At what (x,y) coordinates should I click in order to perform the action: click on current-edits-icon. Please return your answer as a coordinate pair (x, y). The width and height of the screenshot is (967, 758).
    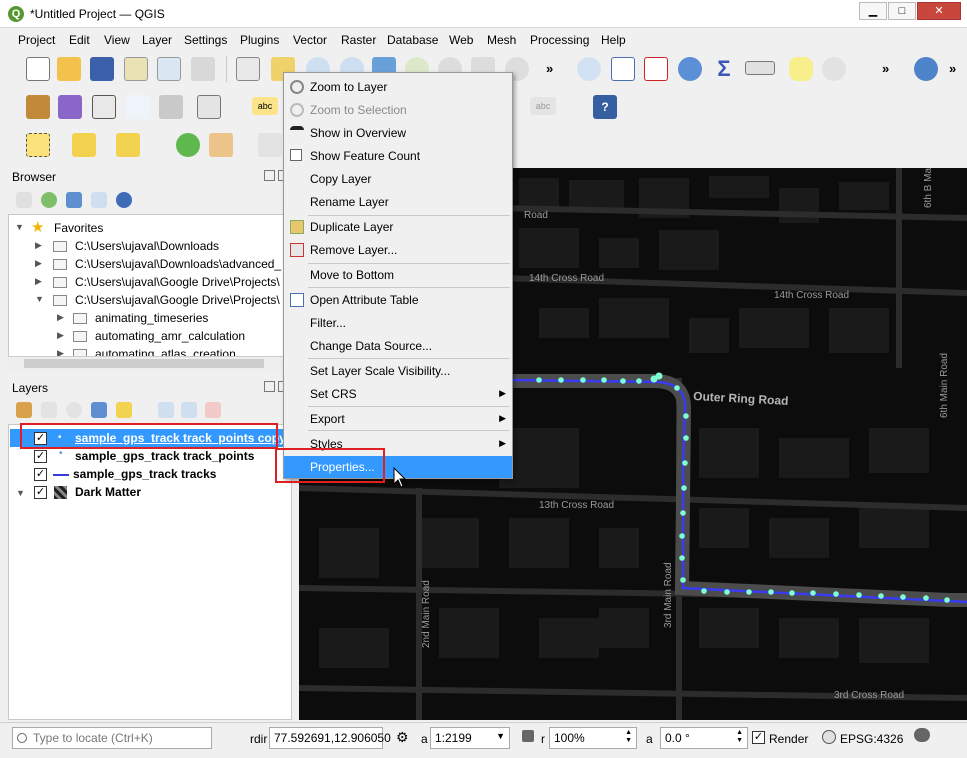
    Looking at the image, I should click on (104, 107).